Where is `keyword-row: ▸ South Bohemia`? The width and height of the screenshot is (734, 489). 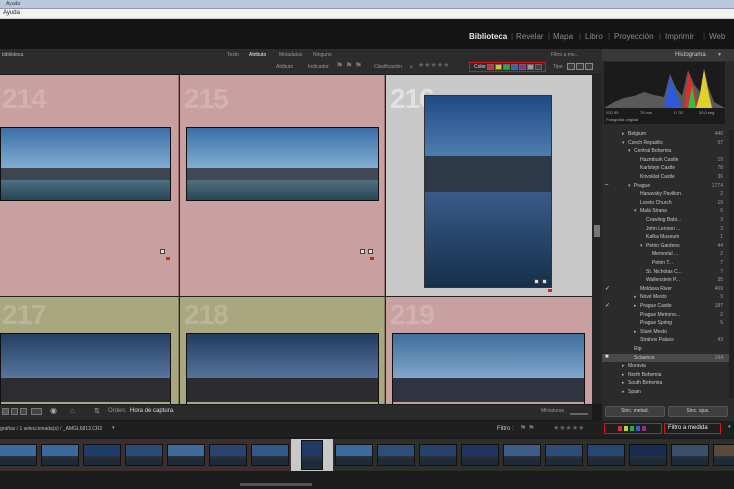 keyword-row: ▸ South Bohemia is located at coordinates (665, 383).